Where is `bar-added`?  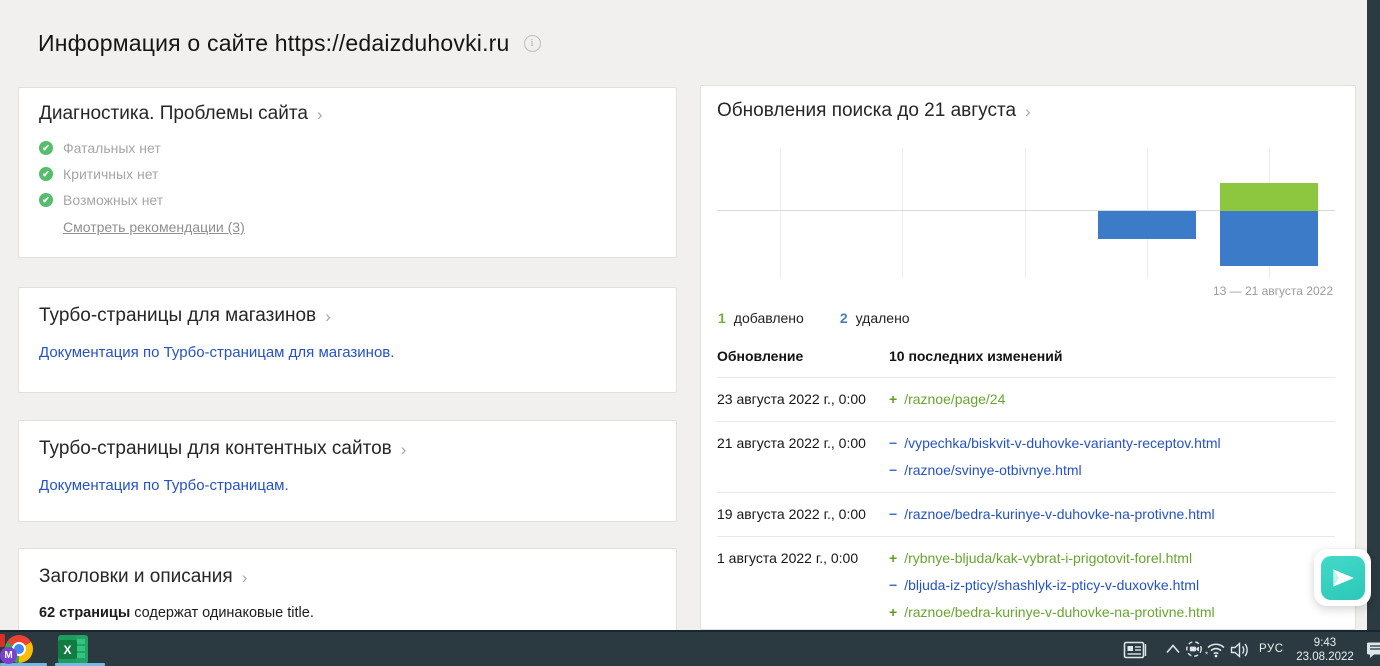 bar-added is located at coordinates (1269, 197).